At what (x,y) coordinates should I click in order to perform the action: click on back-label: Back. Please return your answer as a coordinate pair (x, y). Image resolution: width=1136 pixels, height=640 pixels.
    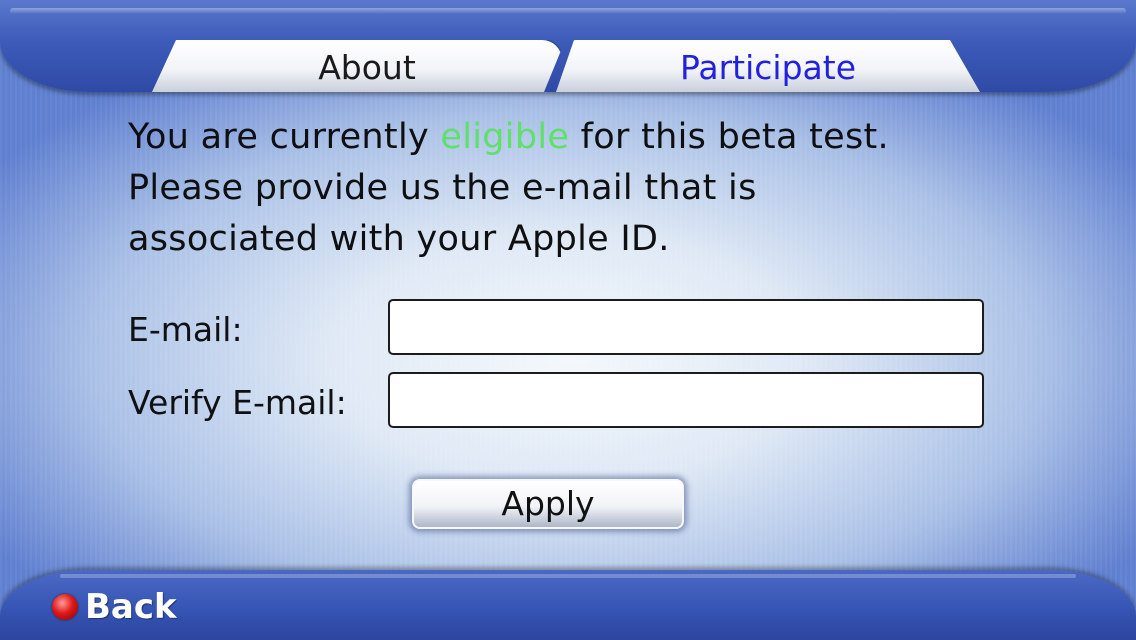
    Looking at the image, I should click on (131, 607).